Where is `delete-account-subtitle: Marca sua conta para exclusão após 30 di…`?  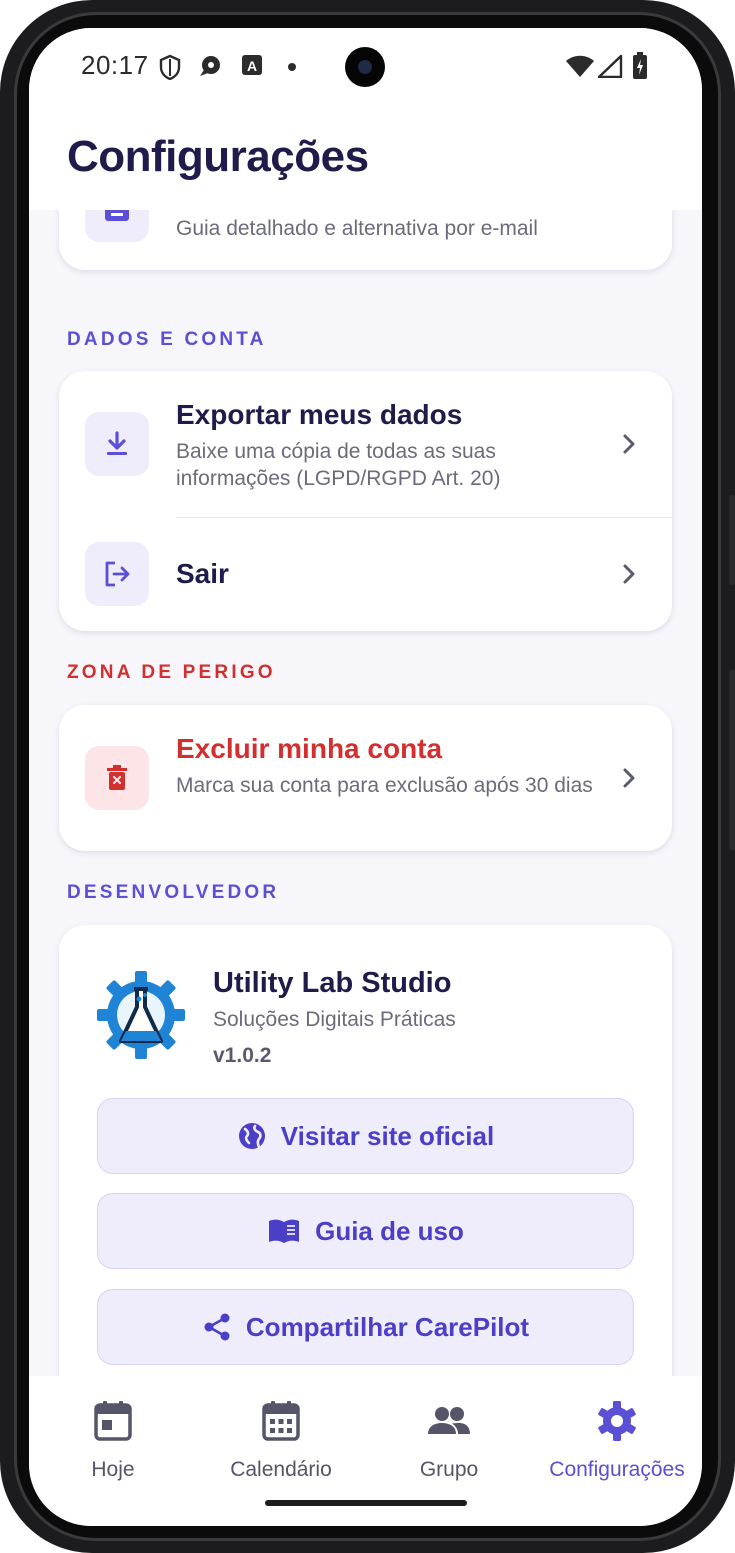 delete-account-subtitle: Marca sua conta para exclusão após 30 di… is located at coordinates (384, 785).